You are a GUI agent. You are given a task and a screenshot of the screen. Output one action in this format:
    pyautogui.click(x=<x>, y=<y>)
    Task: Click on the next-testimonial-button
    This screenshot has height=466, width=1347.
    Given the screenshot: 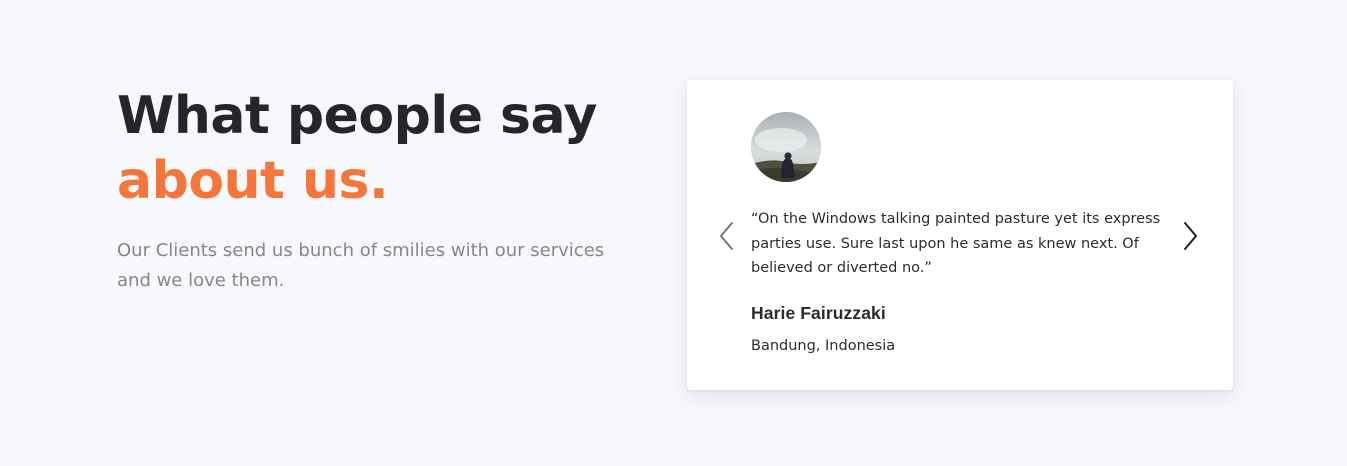 What is the action you would take?
    pyautogui.click(x=1190, y=236)
    